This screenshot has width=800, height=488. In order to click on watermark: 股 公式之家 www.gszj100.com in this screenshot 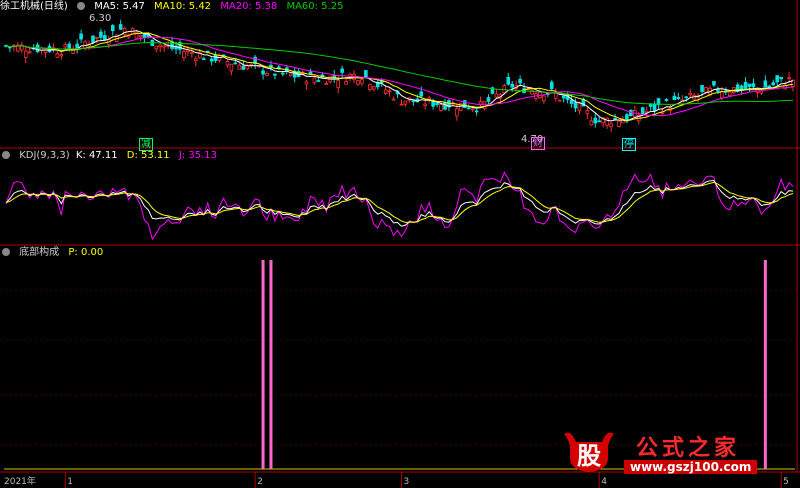, I will do `click(670, 453)`.